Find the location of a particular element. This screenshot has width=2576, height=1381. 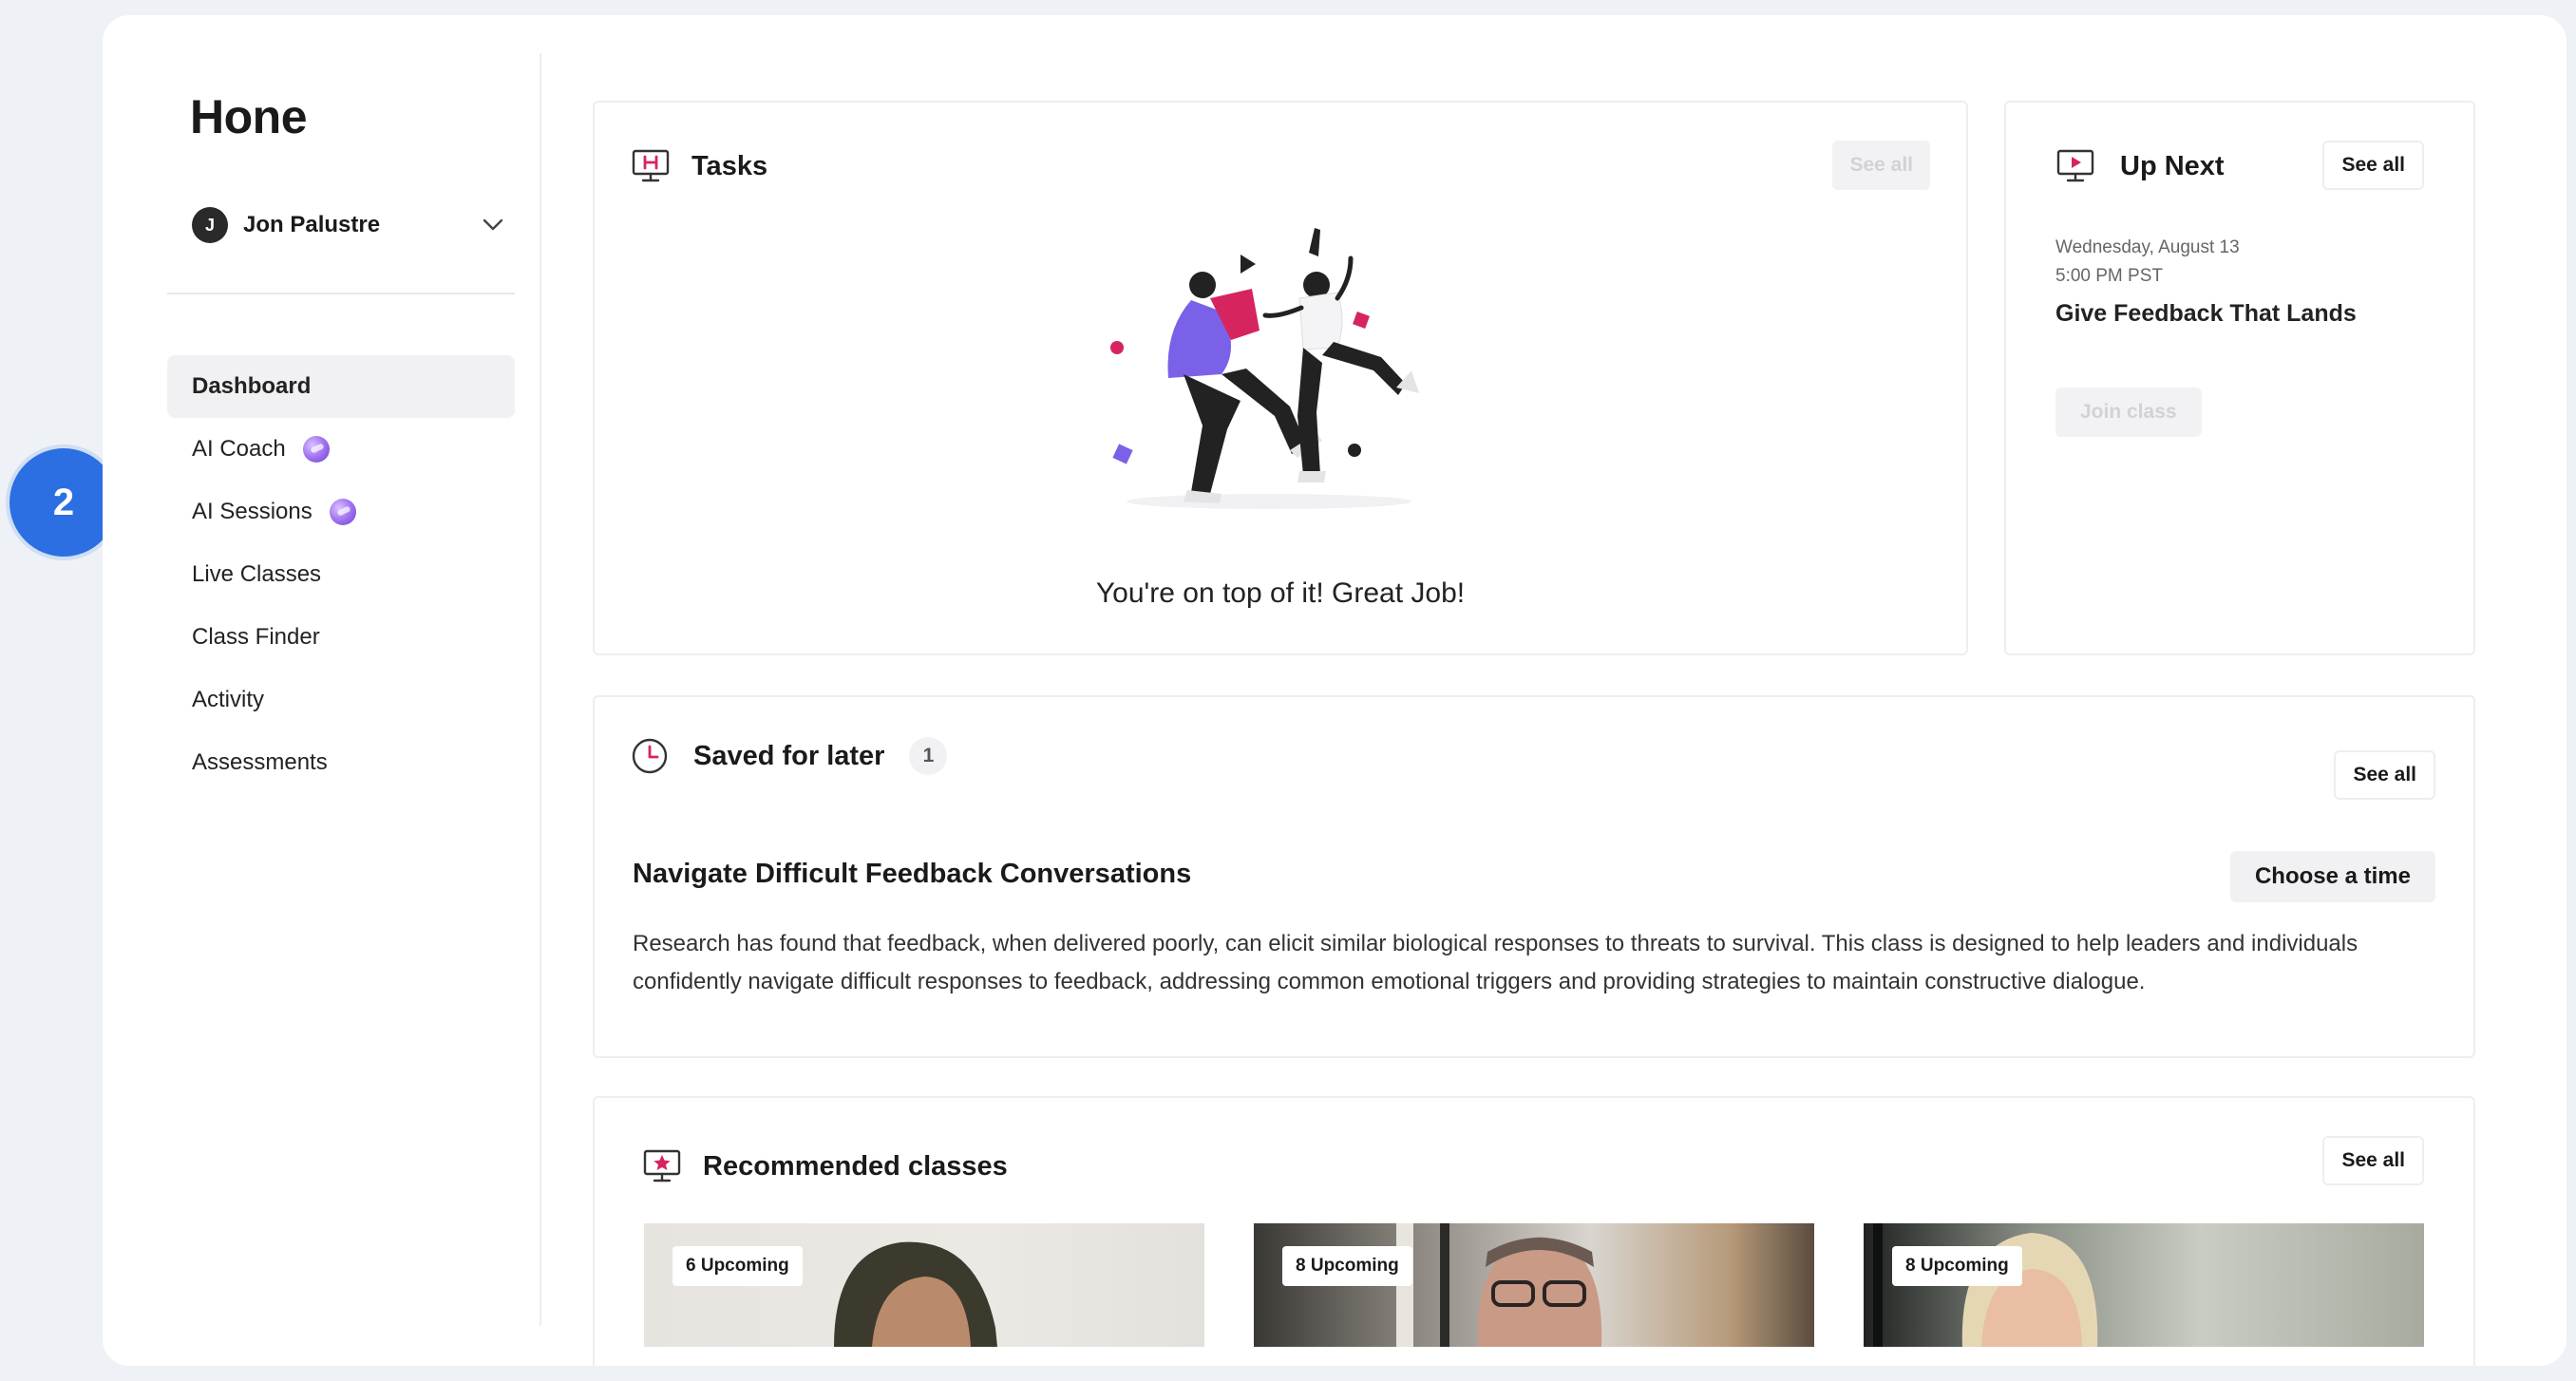

celebration-illustration is located at coordinates (1264, 368).